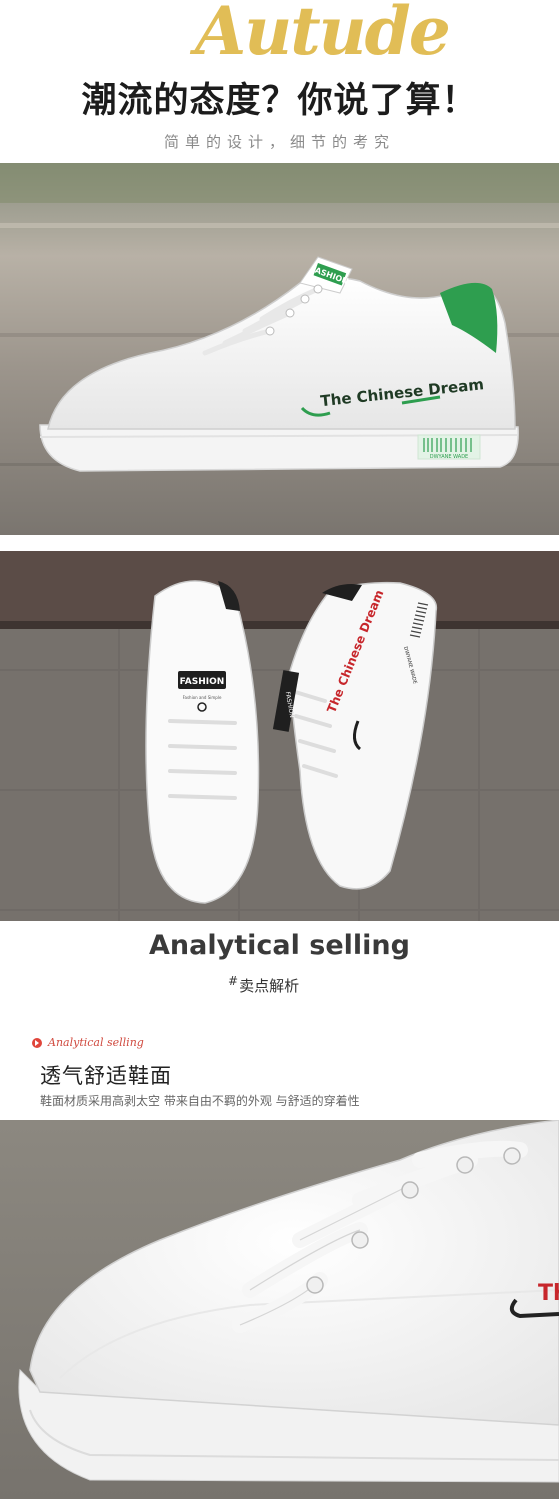  Describe the element at coordinates (202, 682) in the screenshot. I see `pair-tongue-label: FASHION` at that location.